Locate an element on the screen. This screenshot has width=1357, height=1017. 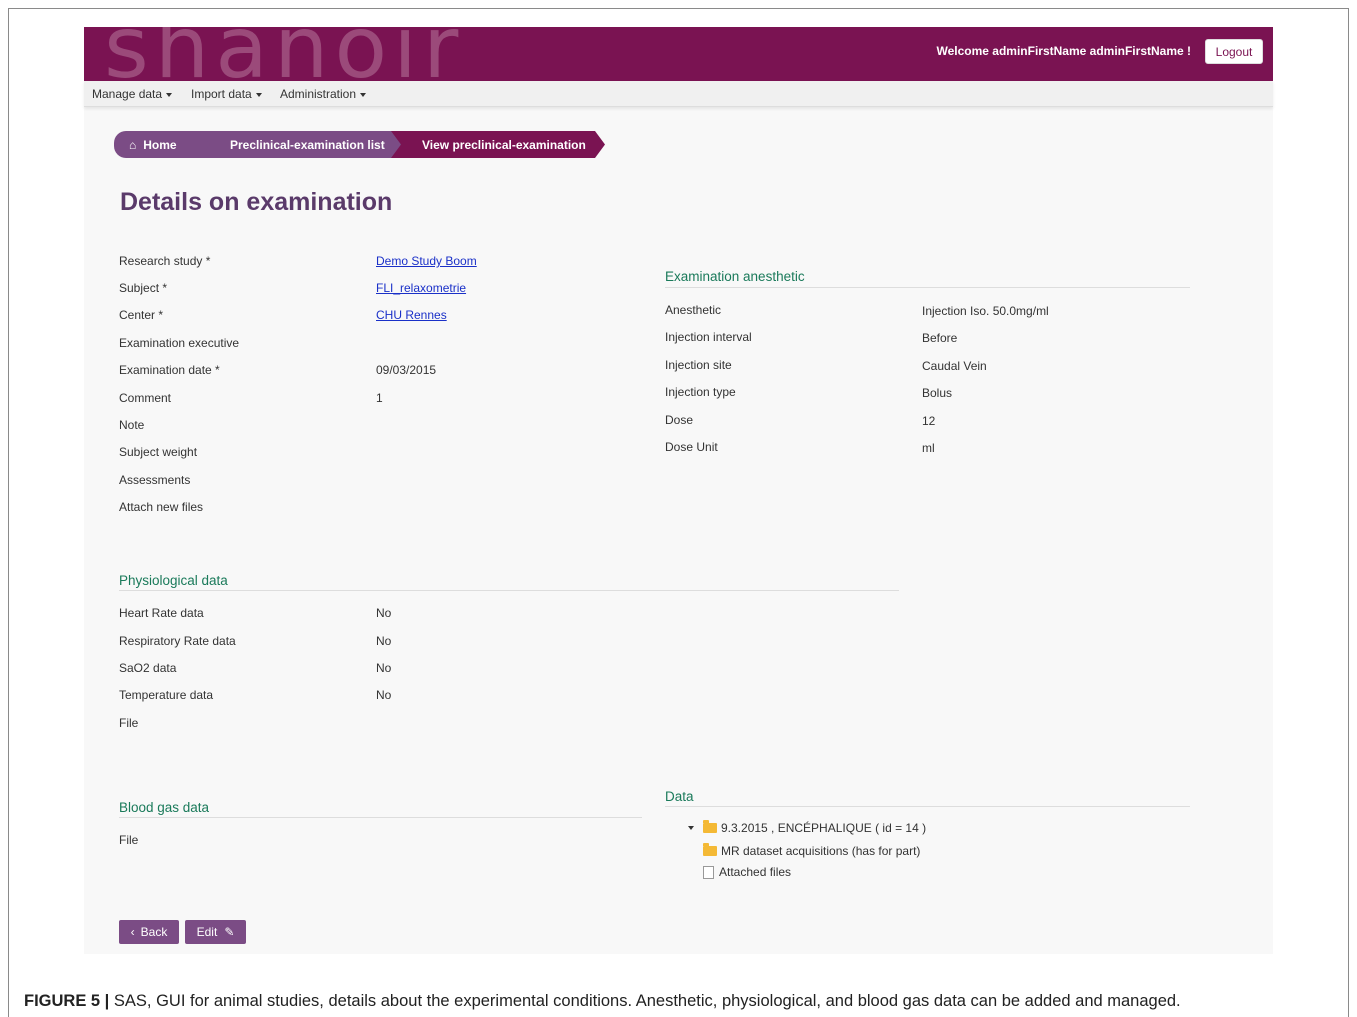
value-sao2: No is located at coordinates (384, 668).